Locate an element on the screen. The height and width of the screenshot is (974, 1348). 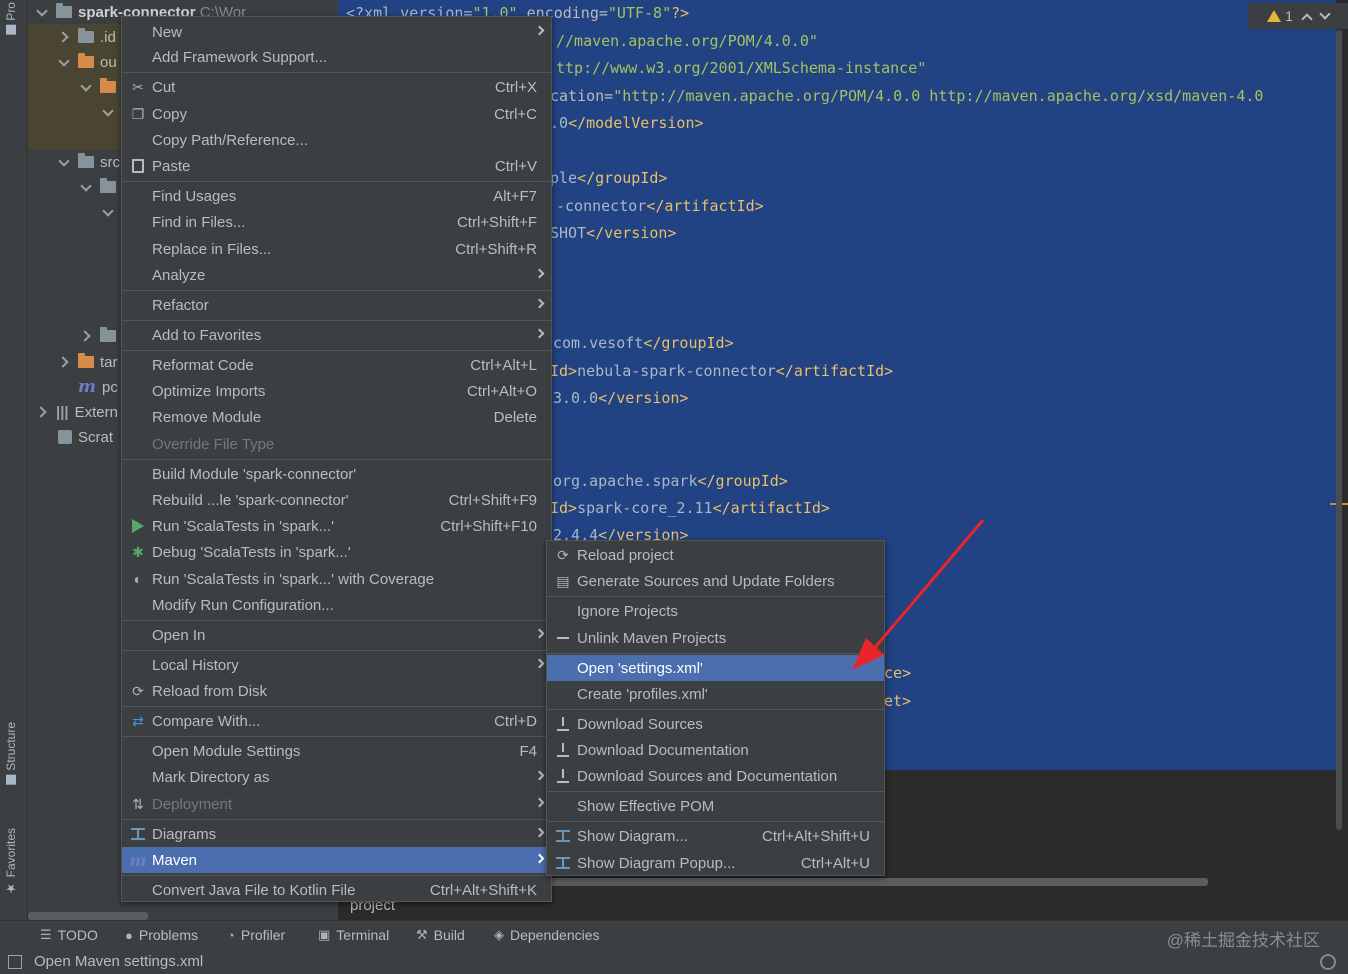
menu-item-add-to-favorites: Add to Favorites is located at coordinates (336, 335).